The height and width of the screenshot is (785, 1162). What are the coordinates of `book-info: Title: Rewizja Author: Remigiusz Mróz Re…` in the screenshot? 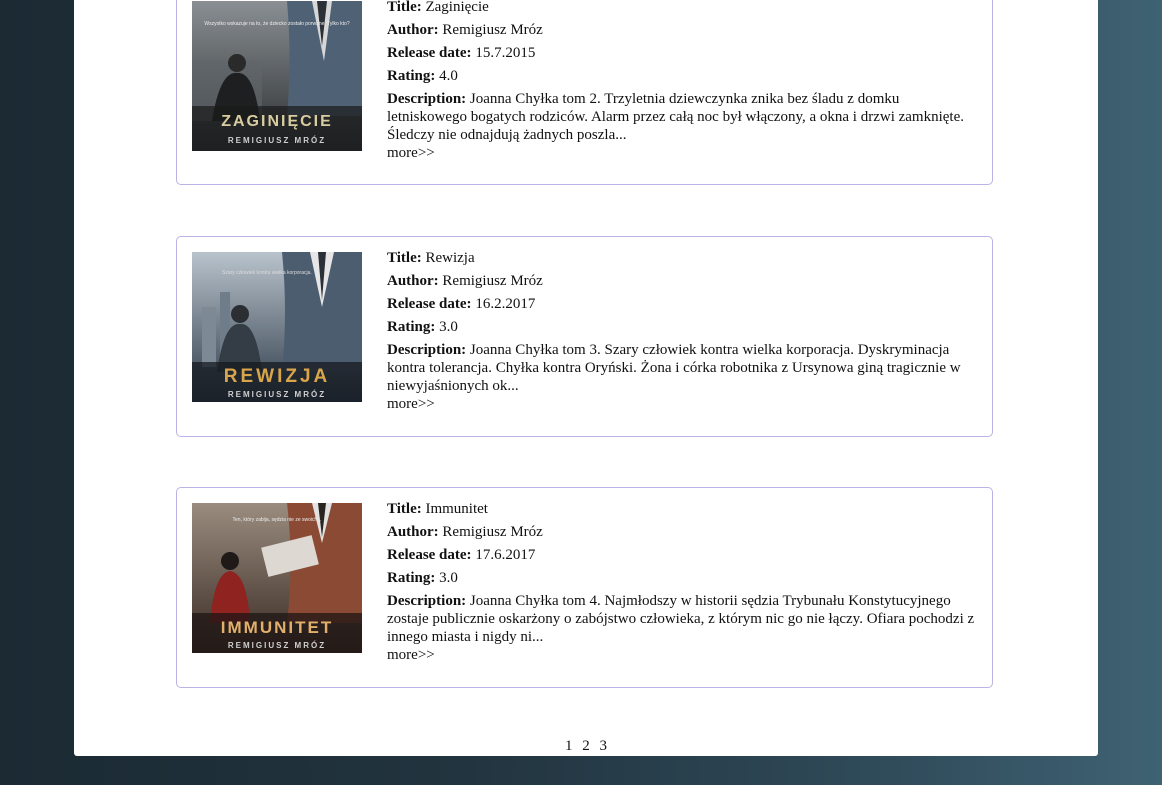 It's located at (682, 331).